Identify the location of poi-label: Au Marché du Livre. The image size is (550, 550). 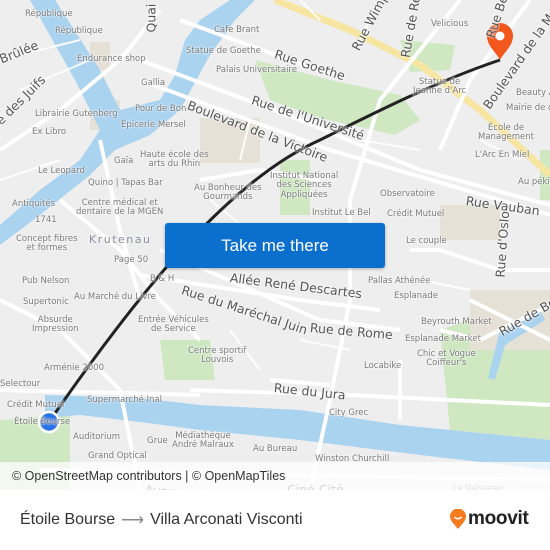
(115, 297).